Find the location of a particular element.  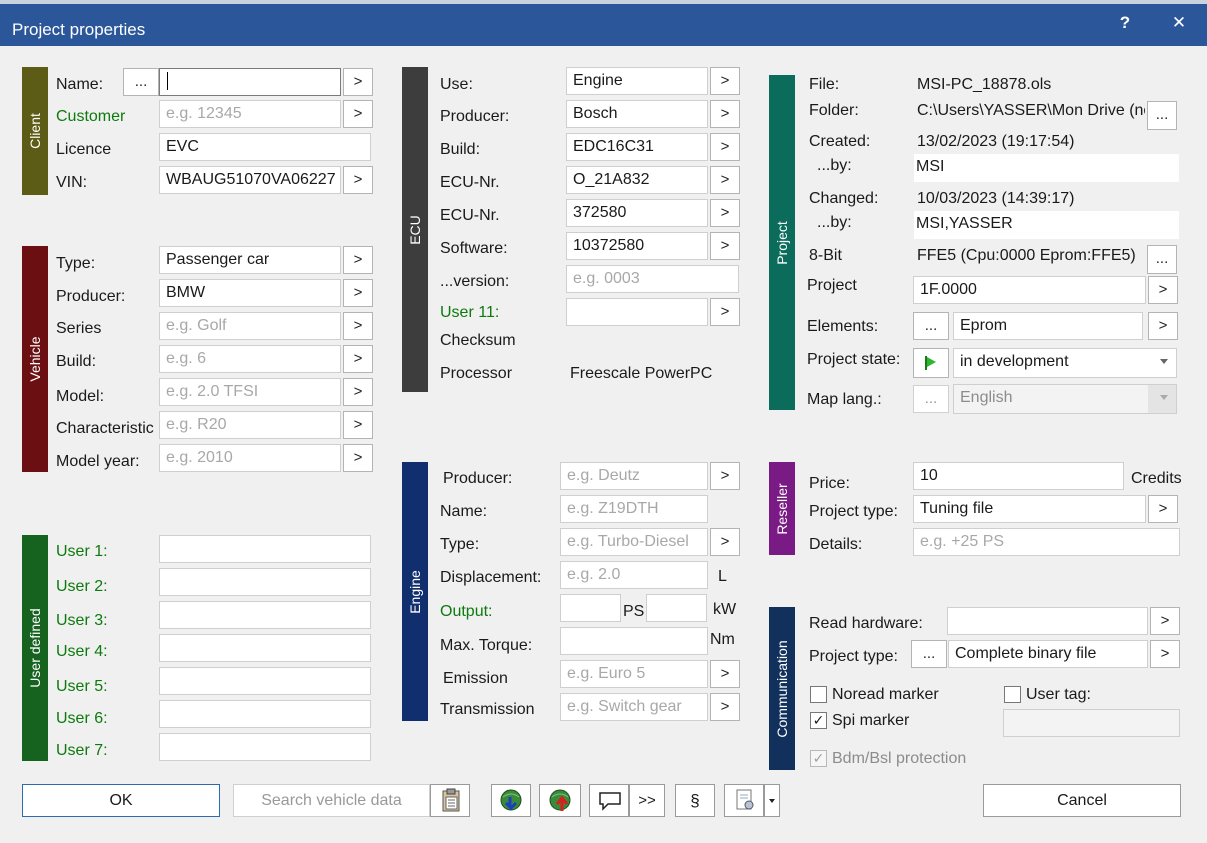

software-next-button: > is located at coordinates (725, 246).